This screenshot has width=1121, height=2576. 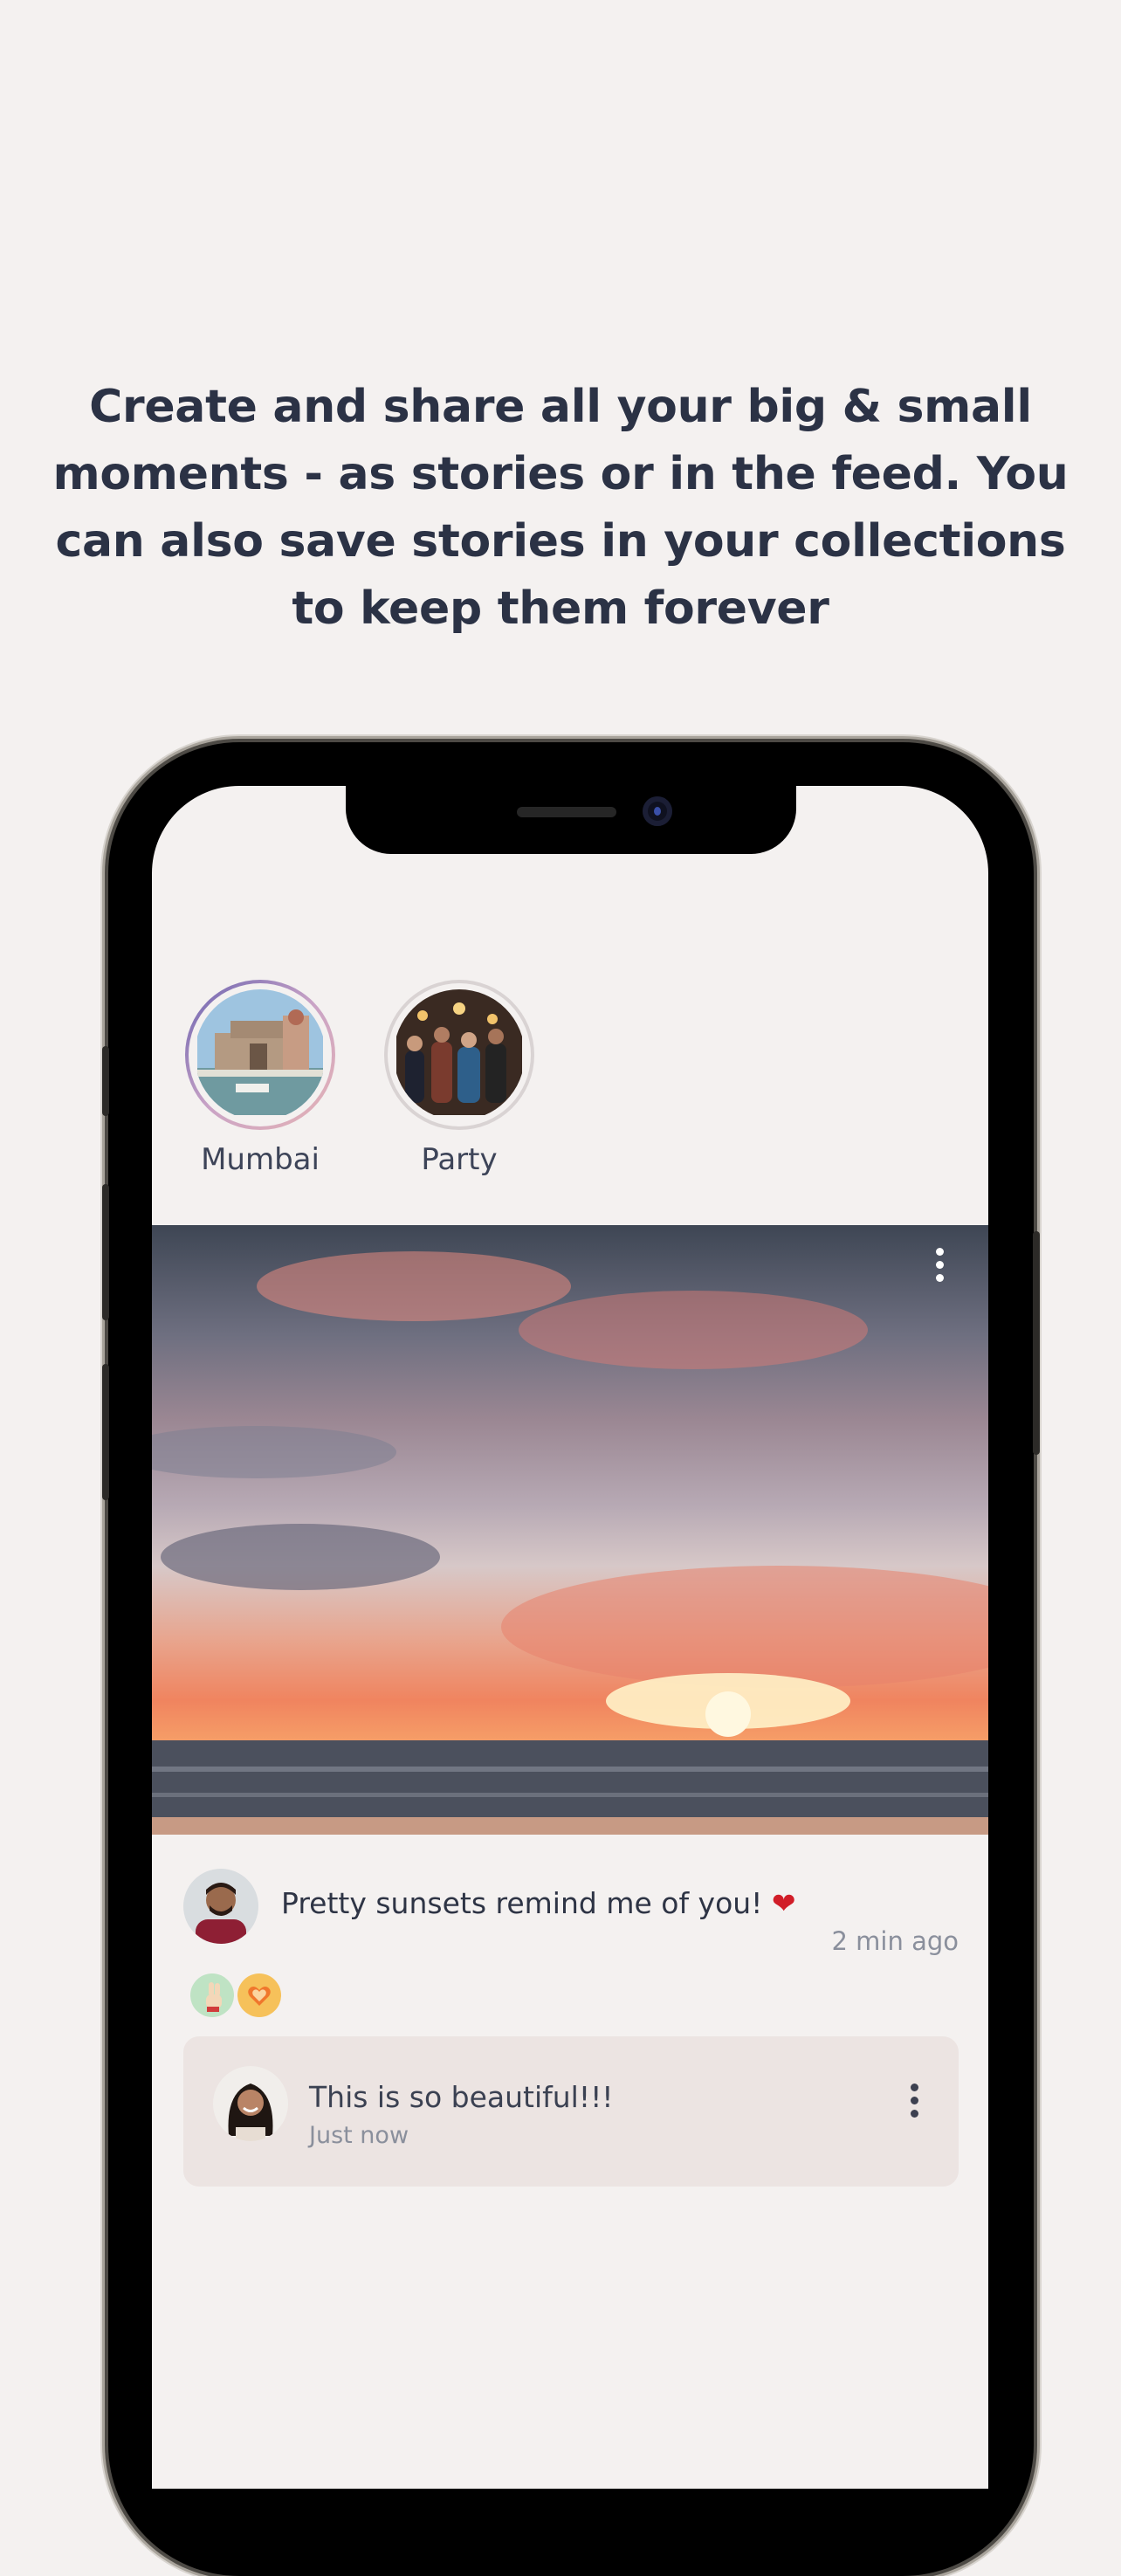 I want to click on story-mumbai: Mumbai, so click(x=260, y=1078).